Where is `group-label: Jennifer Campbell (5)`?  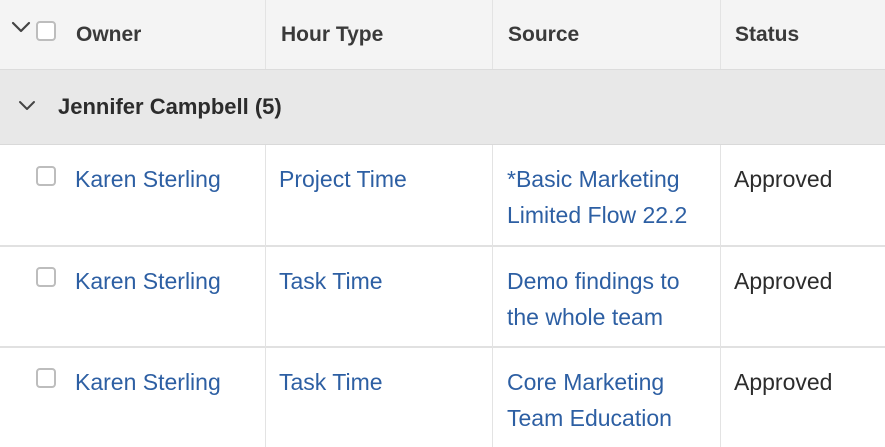 group-label: Jennifer Campbell (5) is located at coordinates (170, 106).